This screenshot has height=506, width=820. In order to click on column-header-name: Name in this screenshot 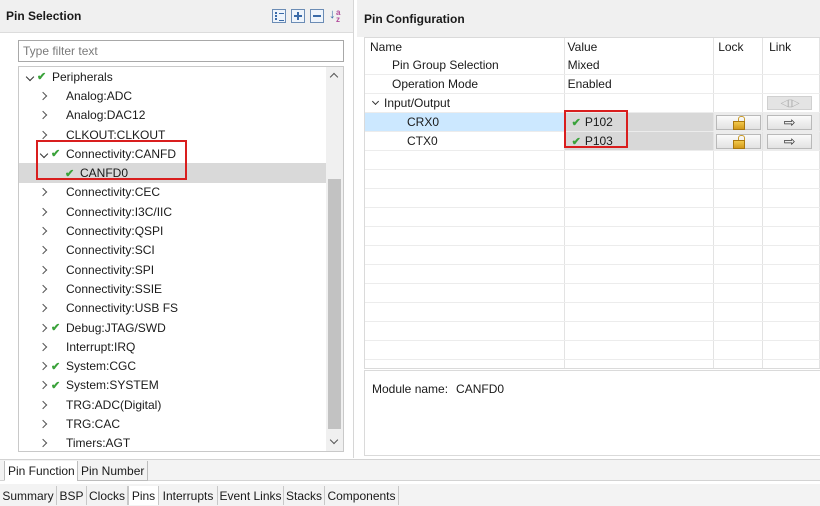, I will do `click(465, 47)`.